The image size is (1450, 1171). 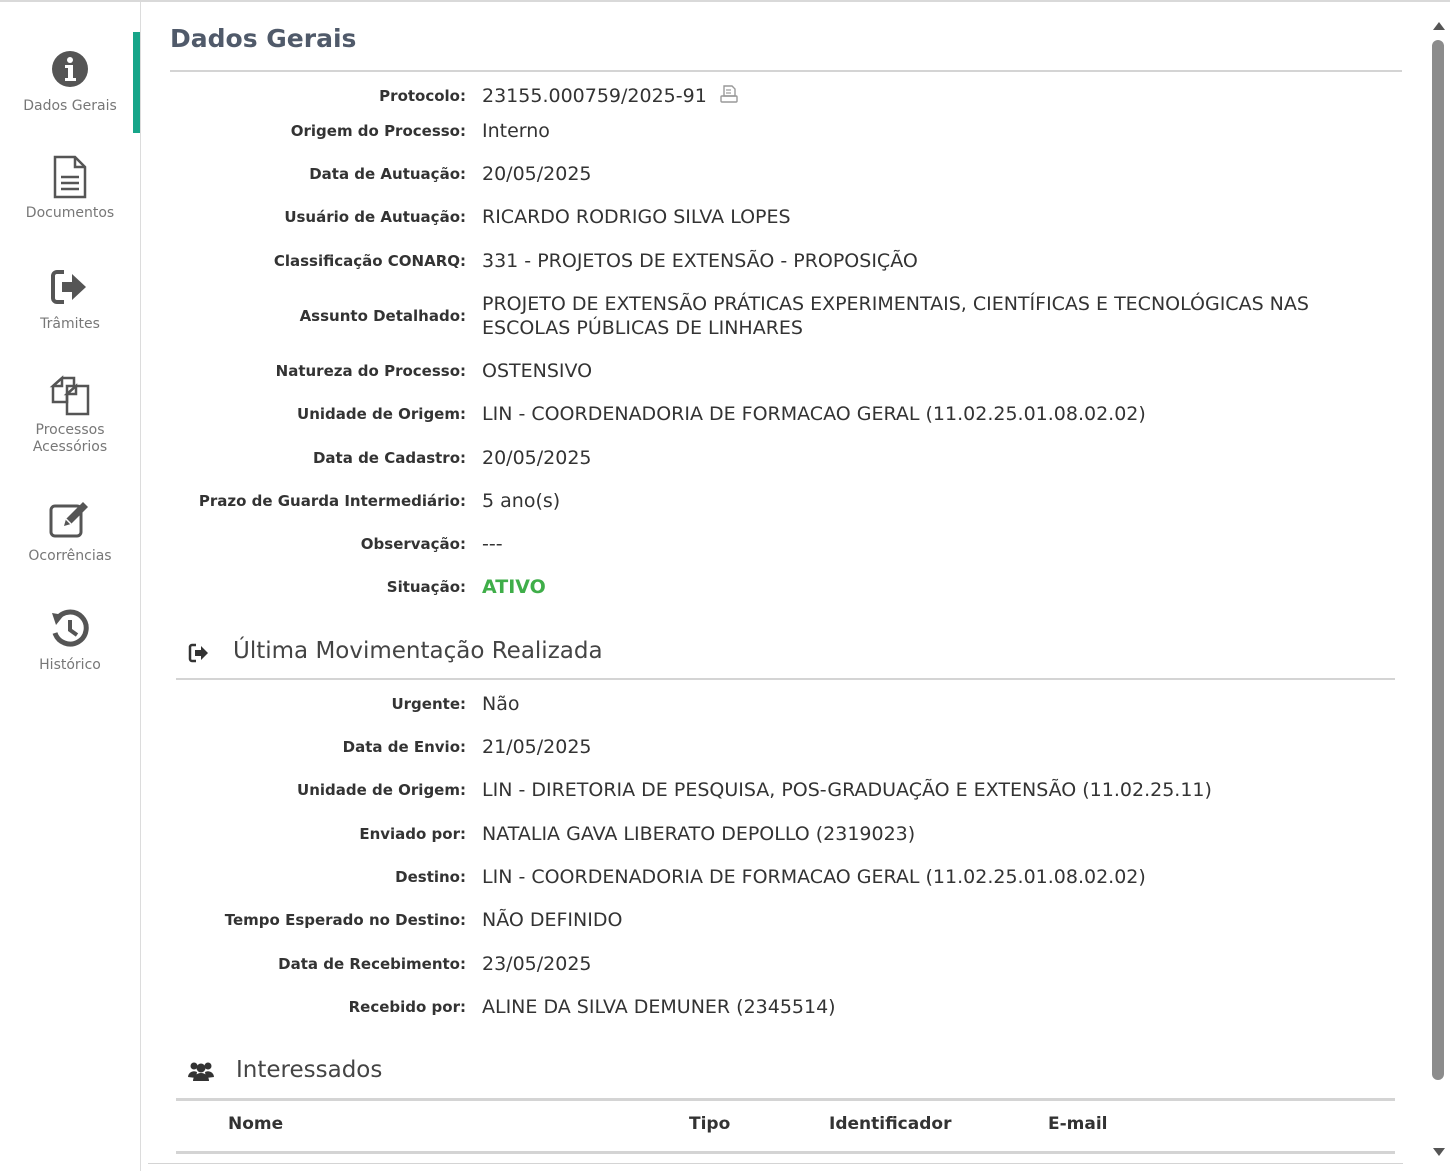 What do you see at coordinates (1439, 26) in the screenshot?
I see `scroll-up-arrow-icon` at bounding box center [1439, 26].